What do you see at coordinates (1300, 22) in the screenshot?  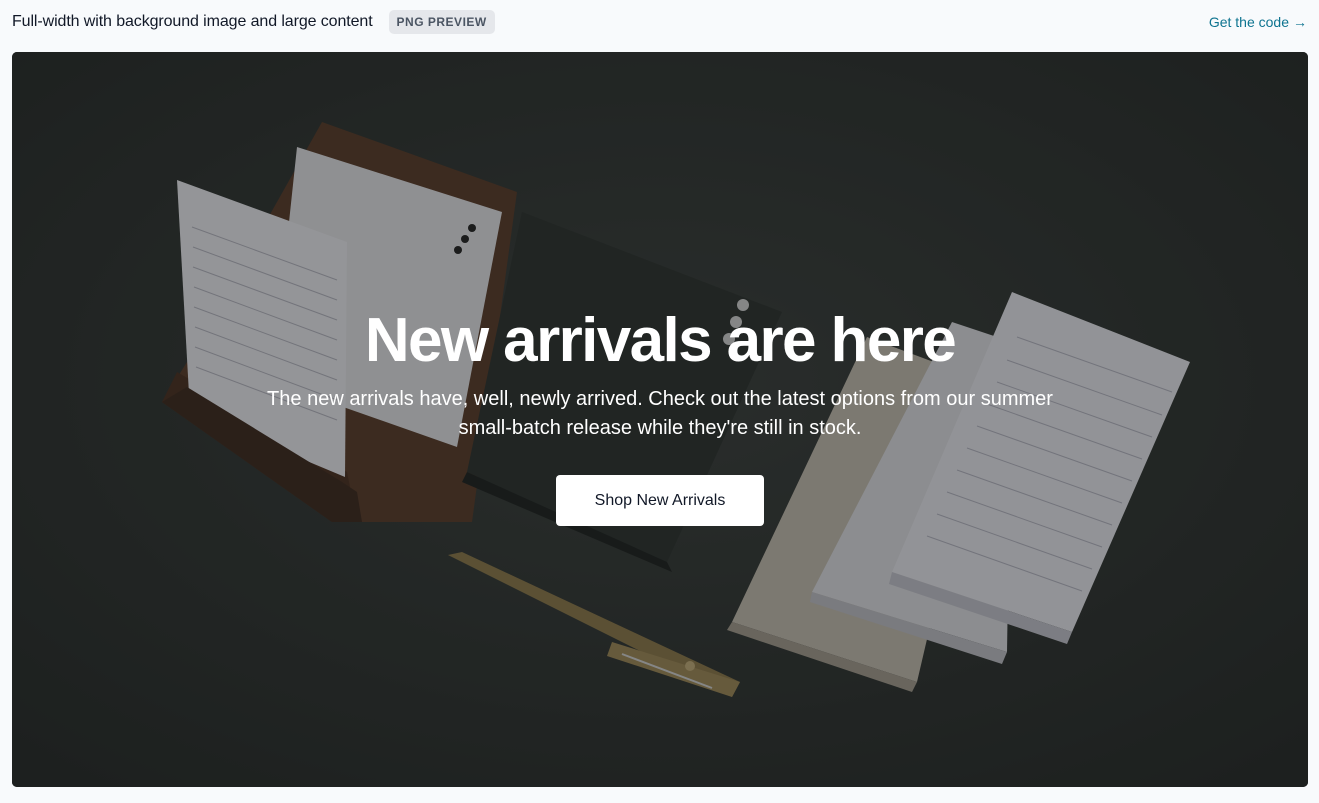 I see `arrow-right-icon: →` at bounding box center [1300, 22].